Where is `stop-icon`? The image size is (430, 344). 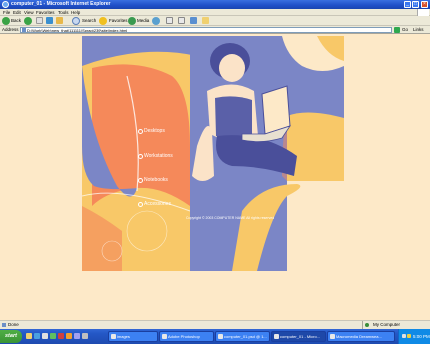 stop-icon is located at coordinates (39, 20).